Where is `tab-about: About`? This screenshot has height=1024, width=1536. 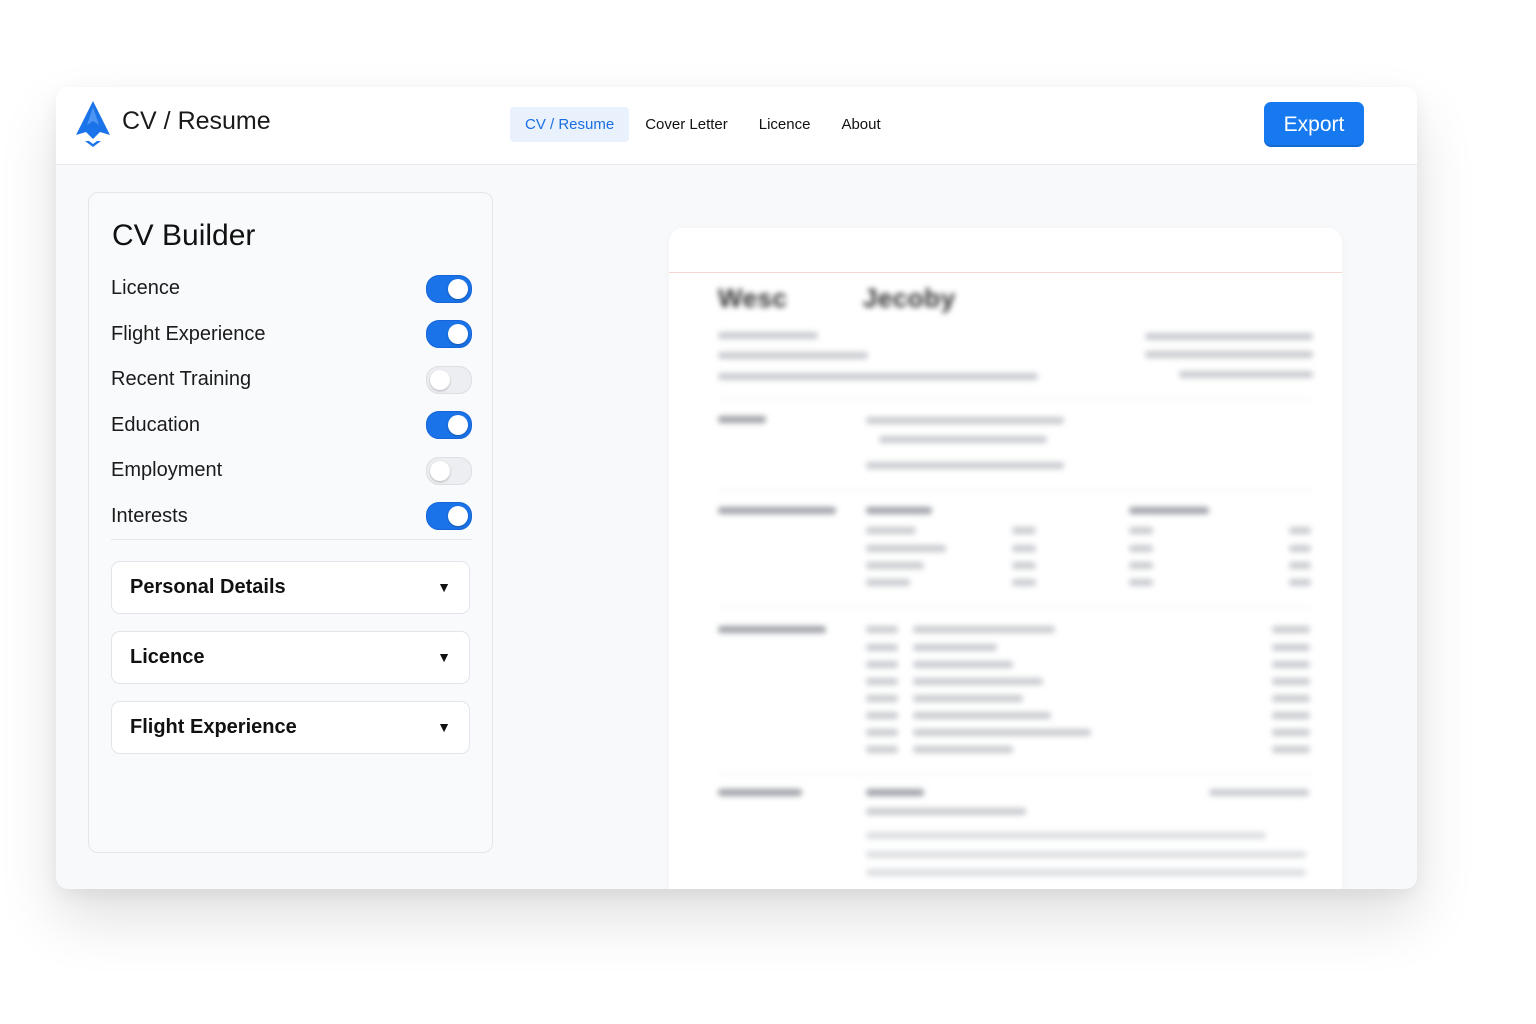
tab-about: About is located at coordinates (860, 124).